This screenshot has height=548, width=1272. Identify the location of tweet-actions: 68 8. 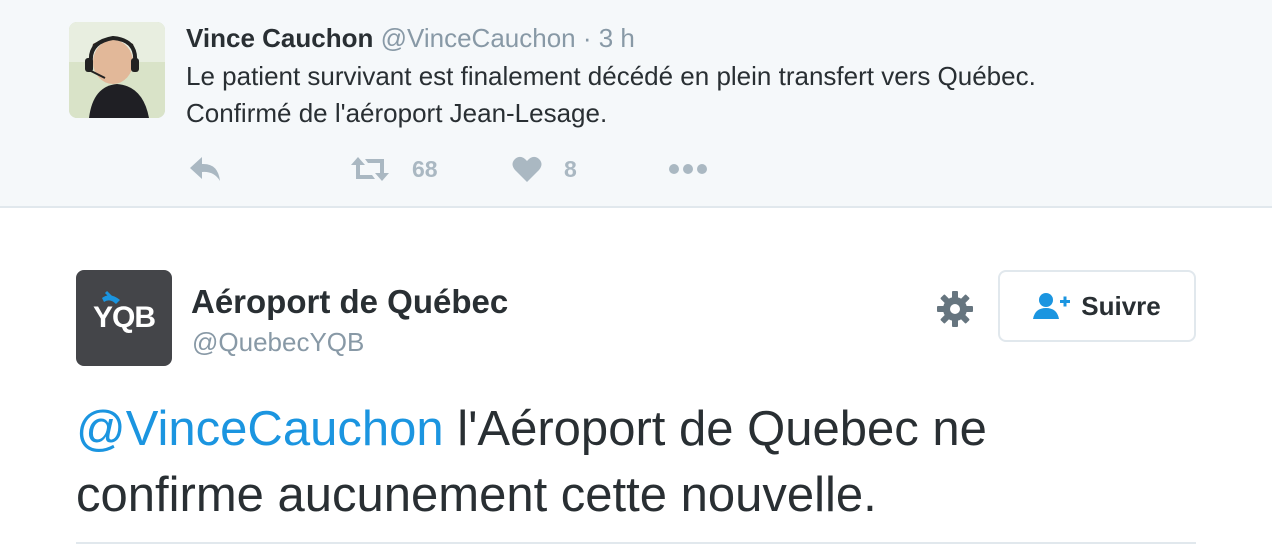
(486, 169).